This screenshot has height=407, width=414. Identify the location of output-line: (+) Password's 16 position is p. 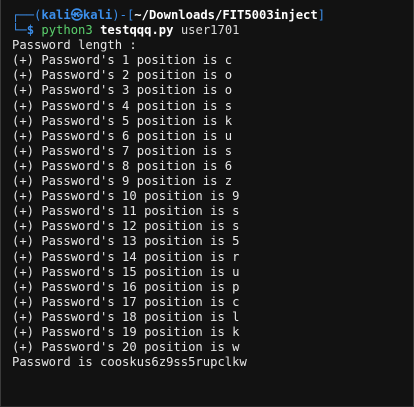
(126, 286).